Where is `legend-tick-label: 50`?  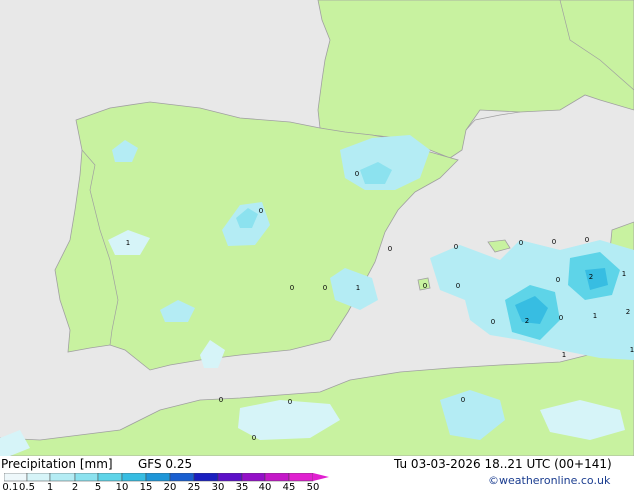
legend-tick-label: 50 is located at coordinates (313, 487).